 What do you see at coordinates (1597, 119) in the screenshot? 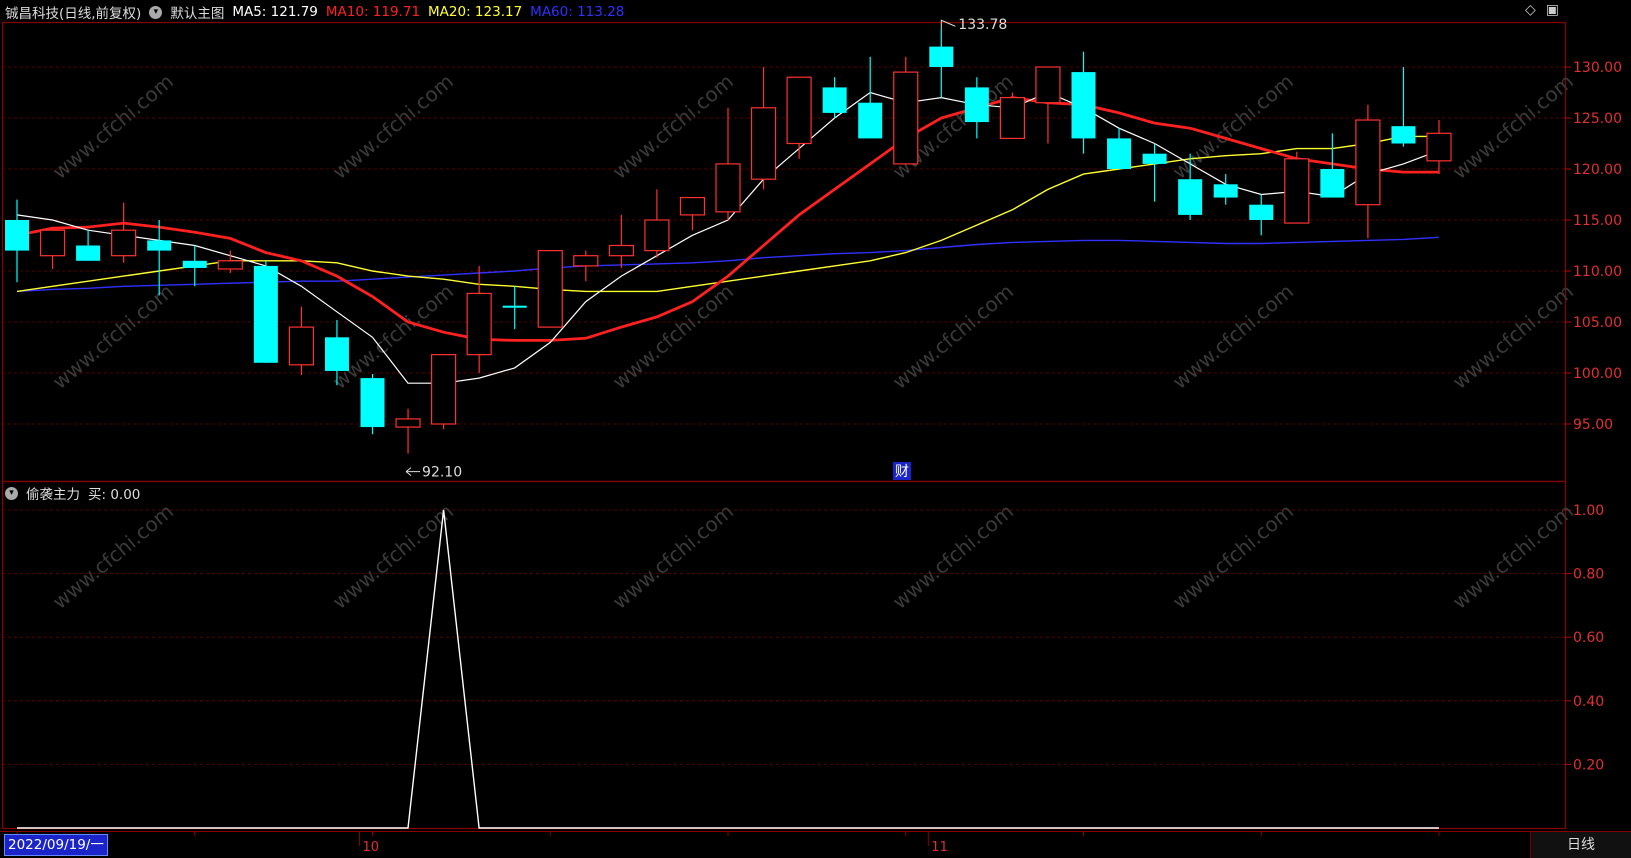
I see `main-y-tick-label: 125.00` at bounding box center [1597, 119].